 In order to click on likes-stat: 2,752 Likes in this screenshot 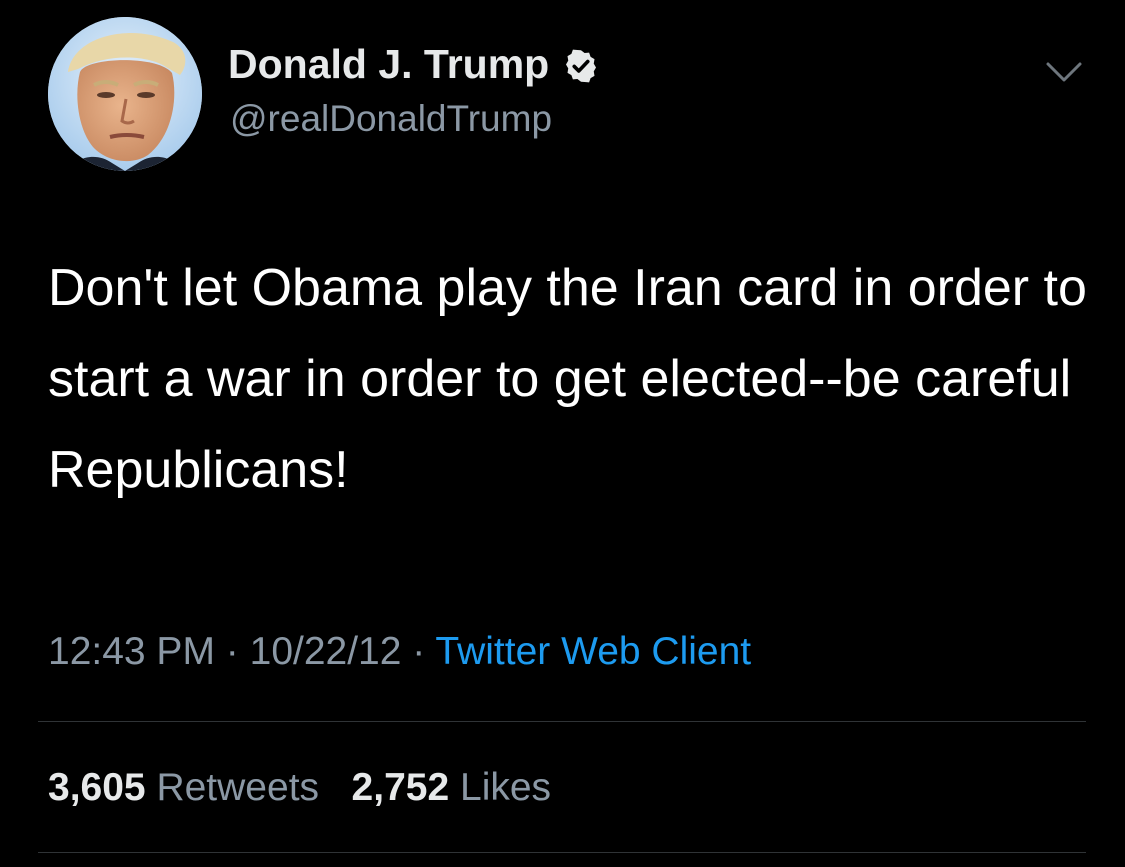, I will do `click(452, 787)`.